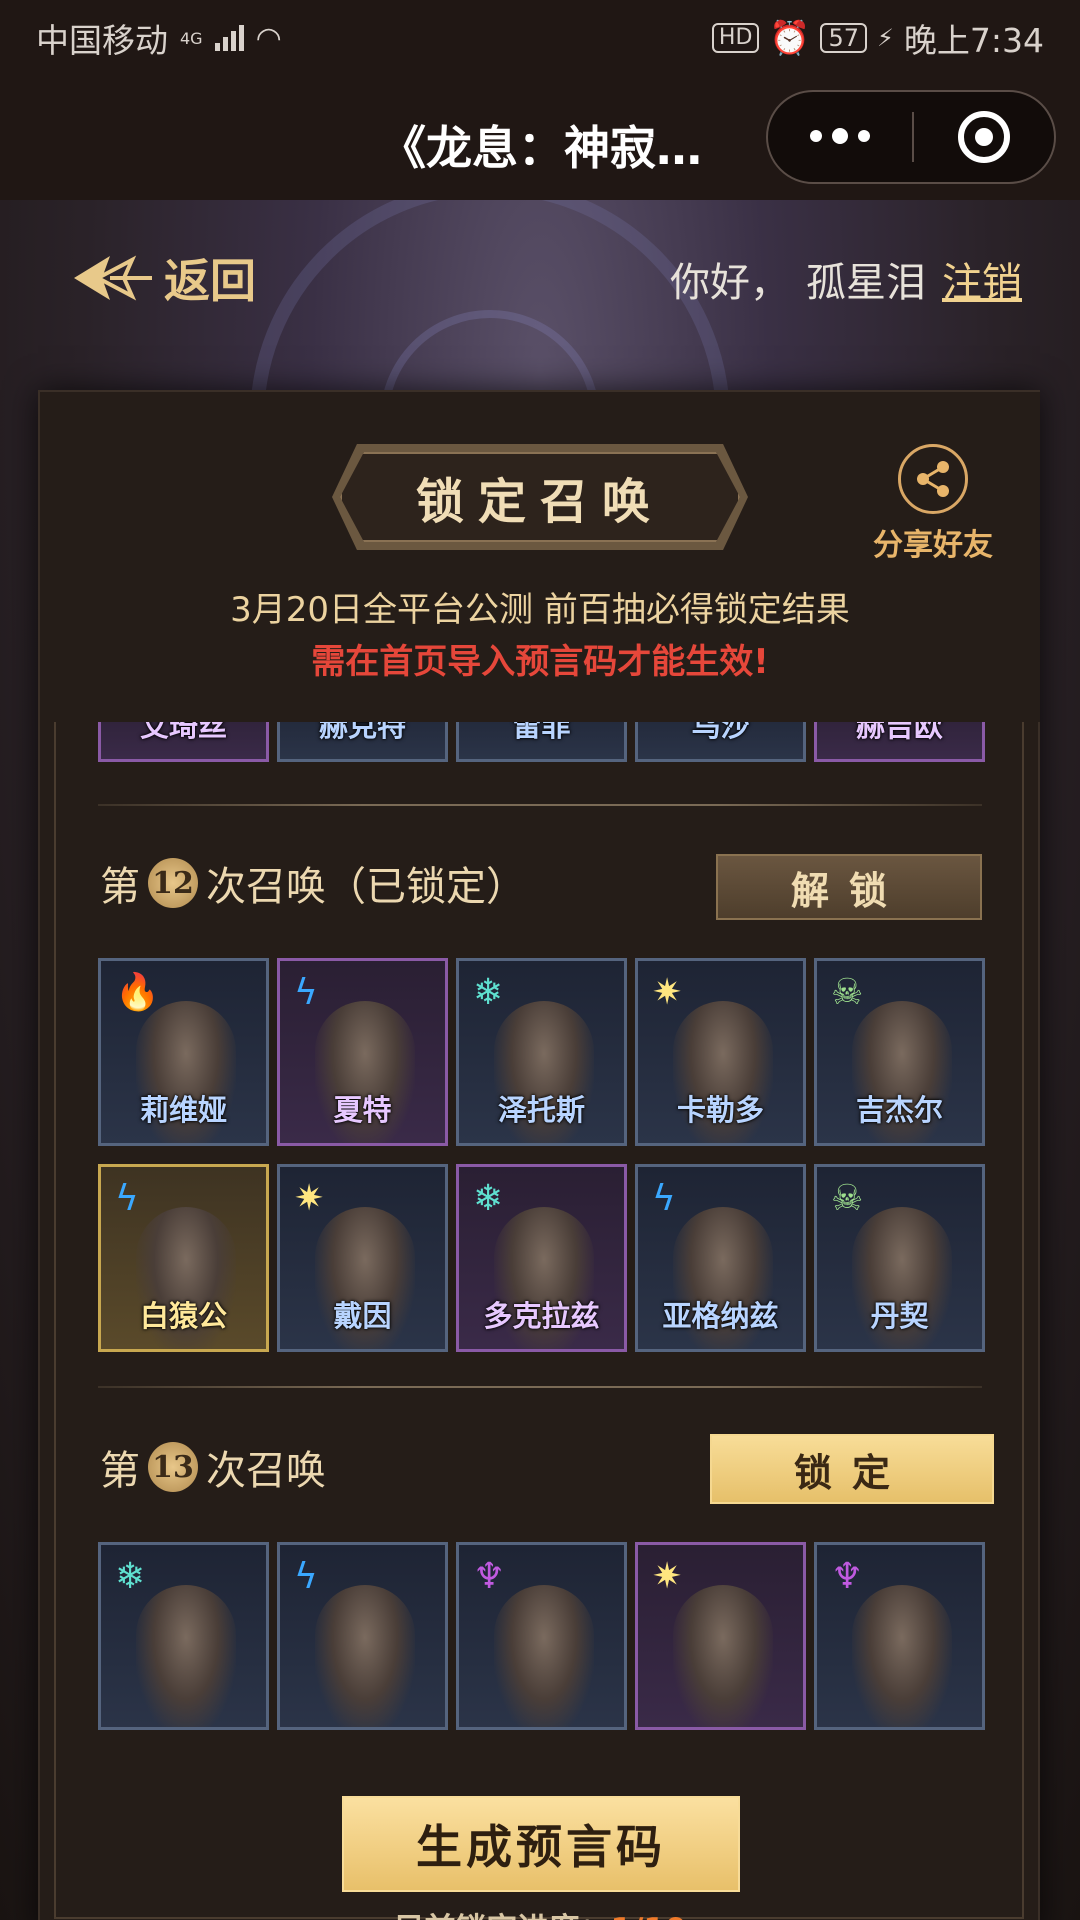 The height and width of the screenshot is (1920, 1080). I want to click on hd-badge: HD, so click(735, 38).